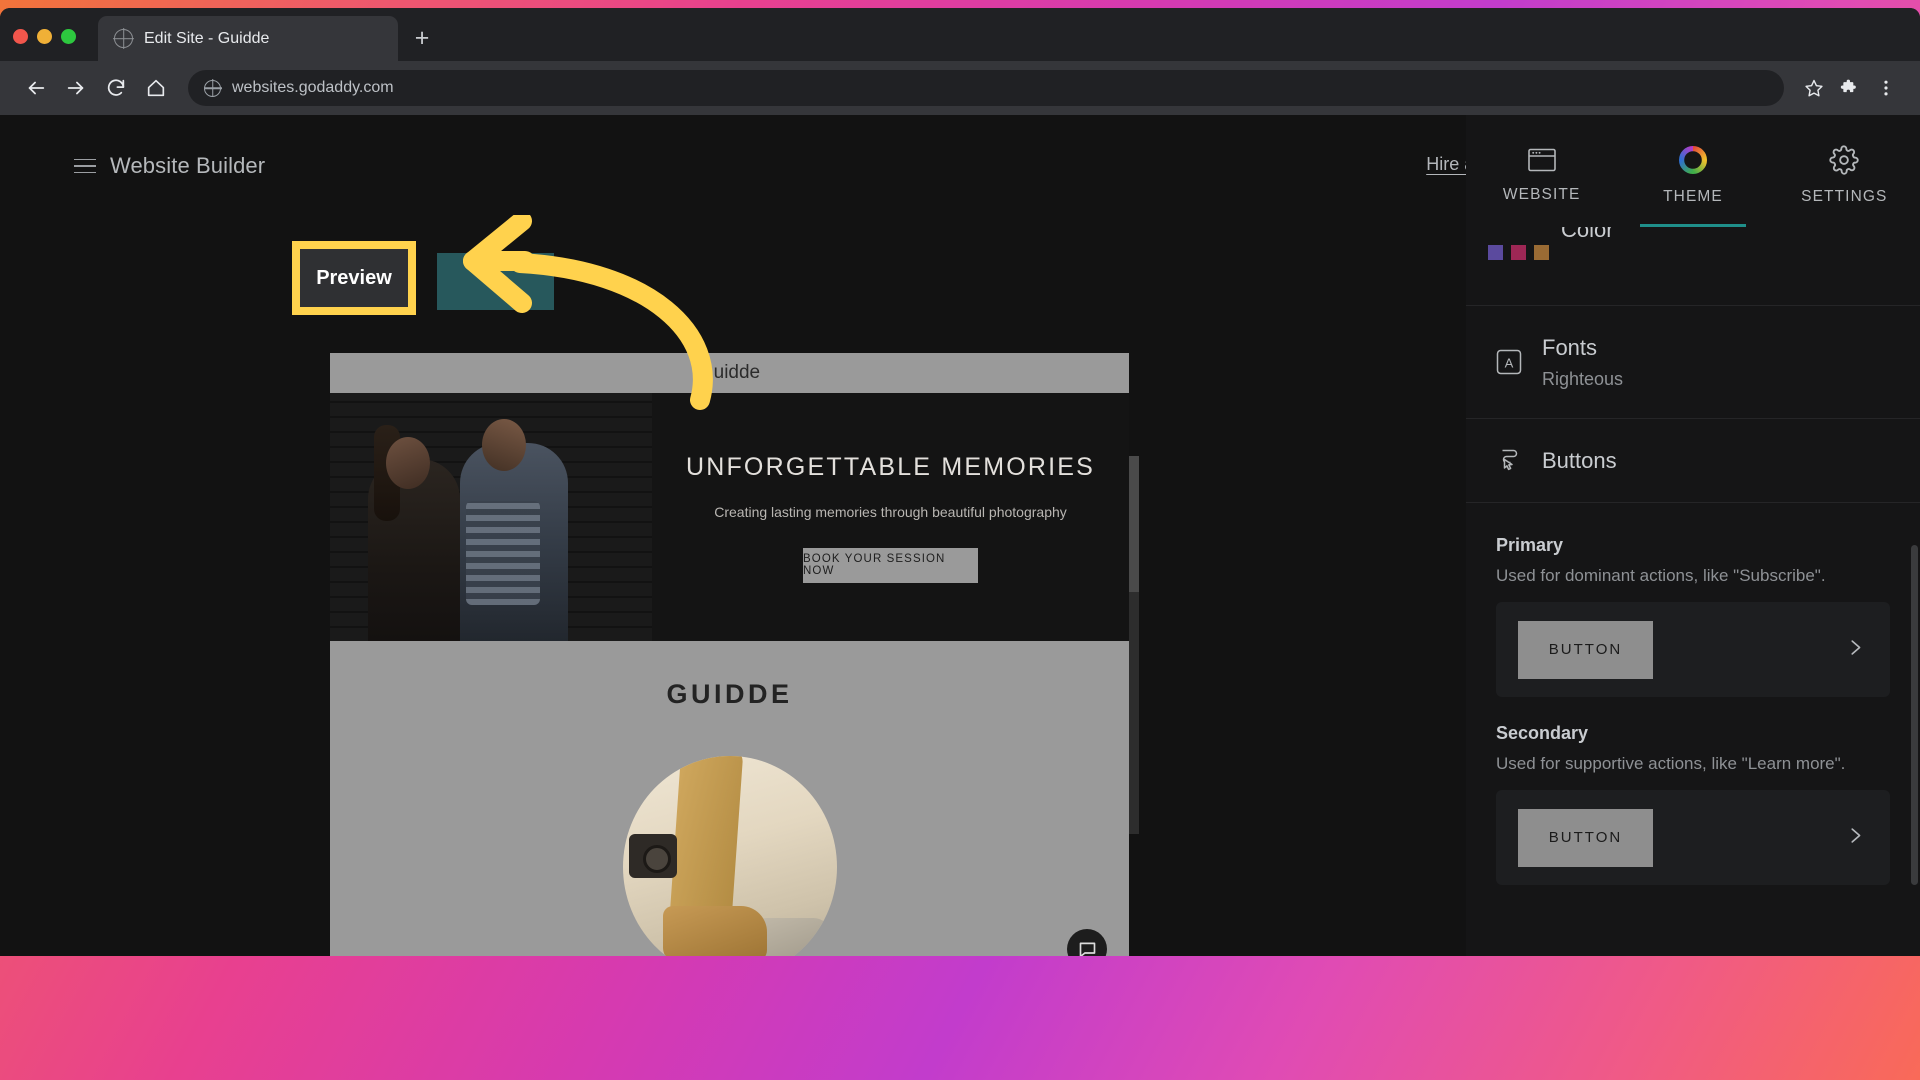 The width and height of the screenshot is (1920, 1080). I want to click on minimize-window-button, so click(44, 36).